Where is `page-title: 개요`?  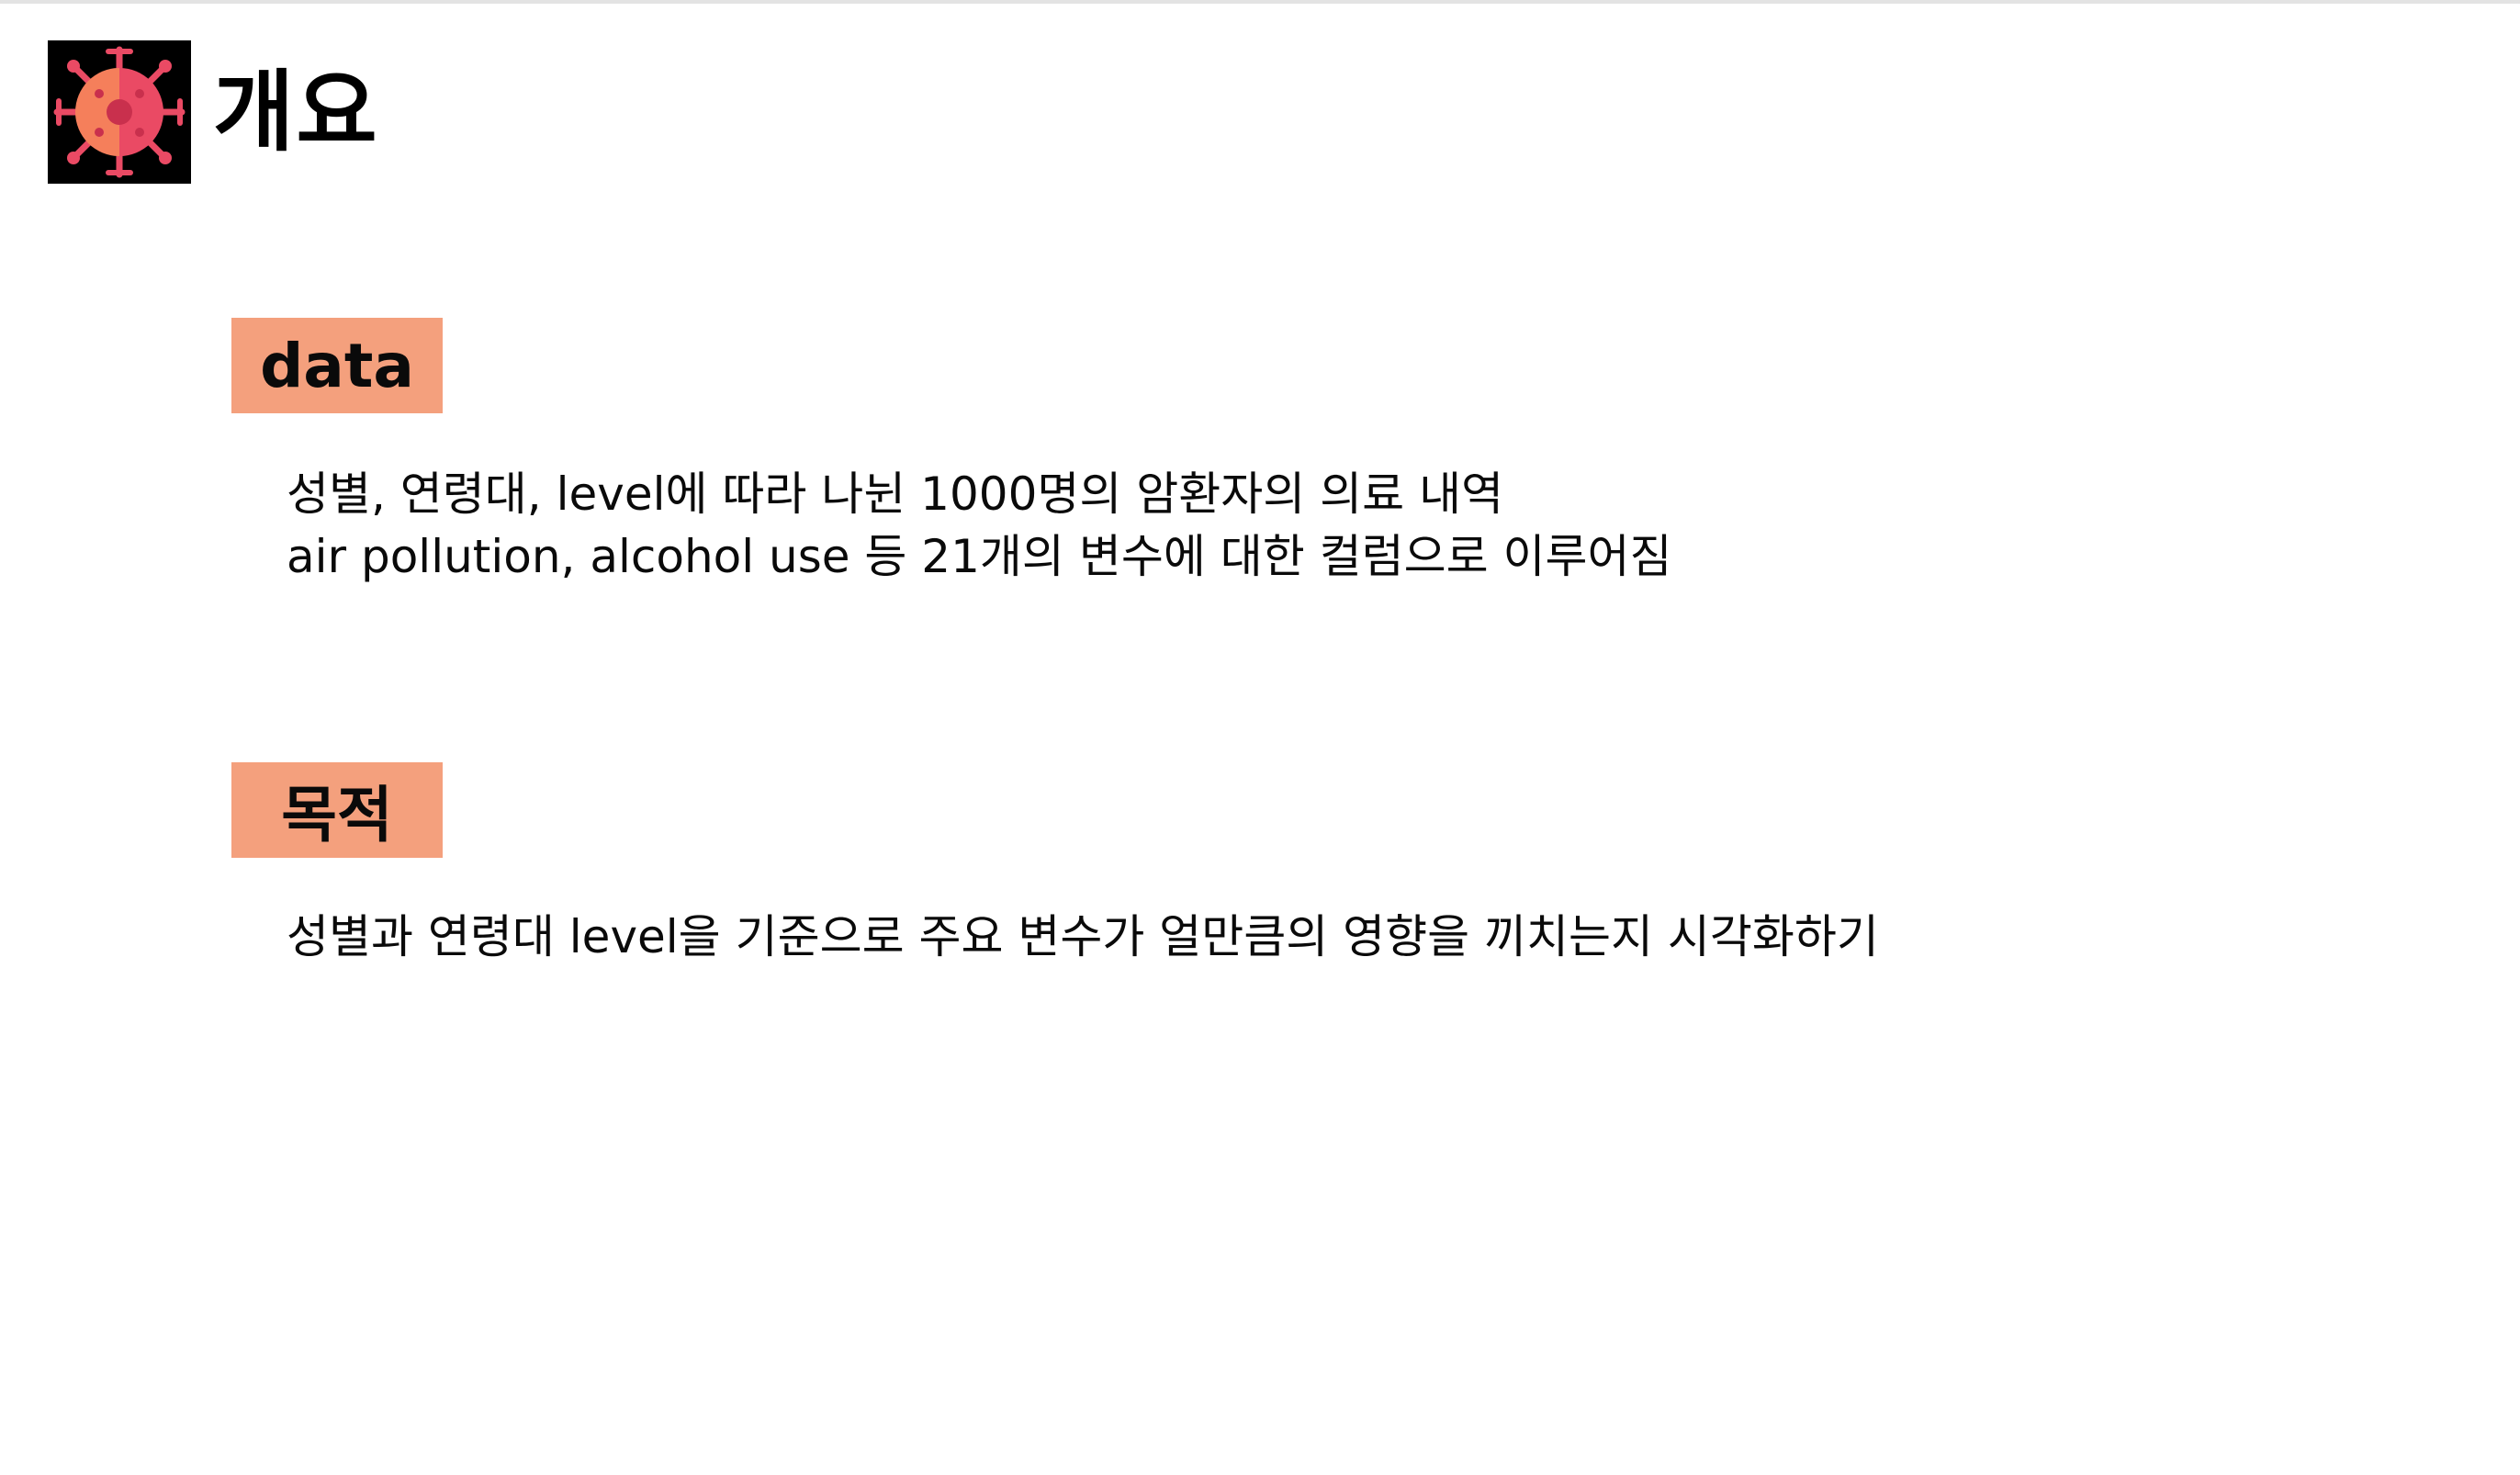
page-title: 개요 is located at coordinates (296, 112).